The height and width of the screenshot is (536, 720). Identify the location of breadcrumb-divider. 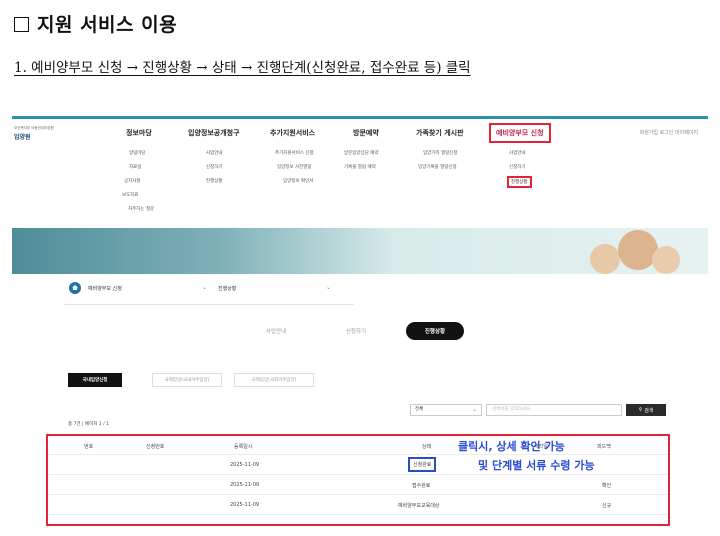
(209, 304).